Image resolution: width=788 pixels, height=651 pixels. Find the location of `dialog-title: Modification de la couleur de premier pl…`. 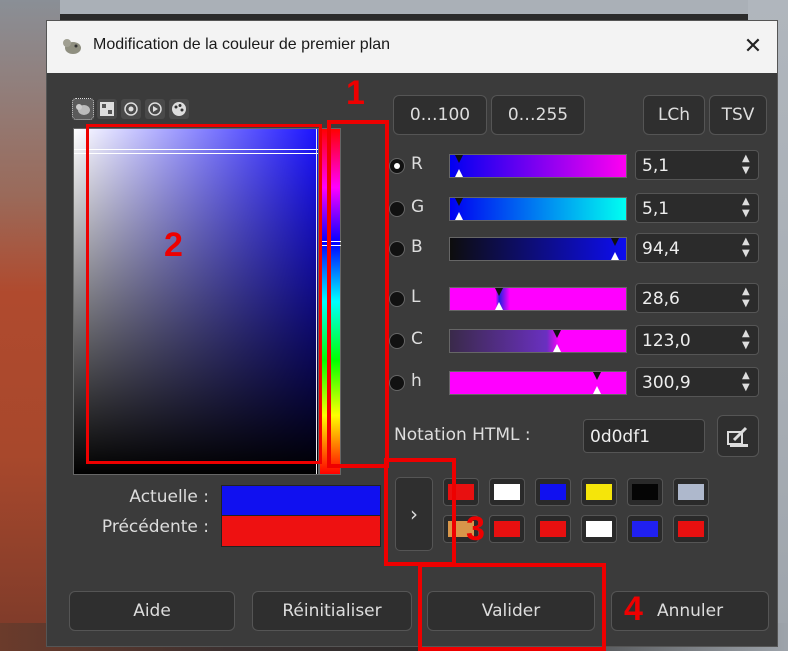

dialog-title: Modification de la couleur de premier pl… is located at coordinates (242, 44).